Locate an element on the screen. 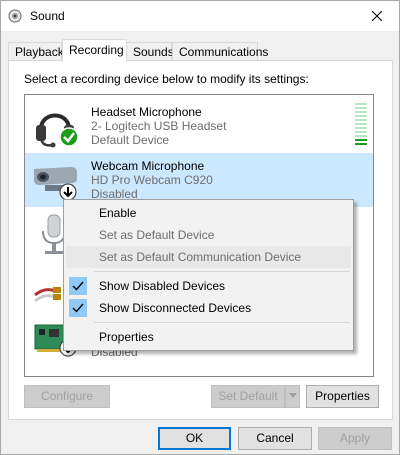 Image resolution: width=400 pixels, height=455 pixels. close-icon is located at coordinates (376, 16).